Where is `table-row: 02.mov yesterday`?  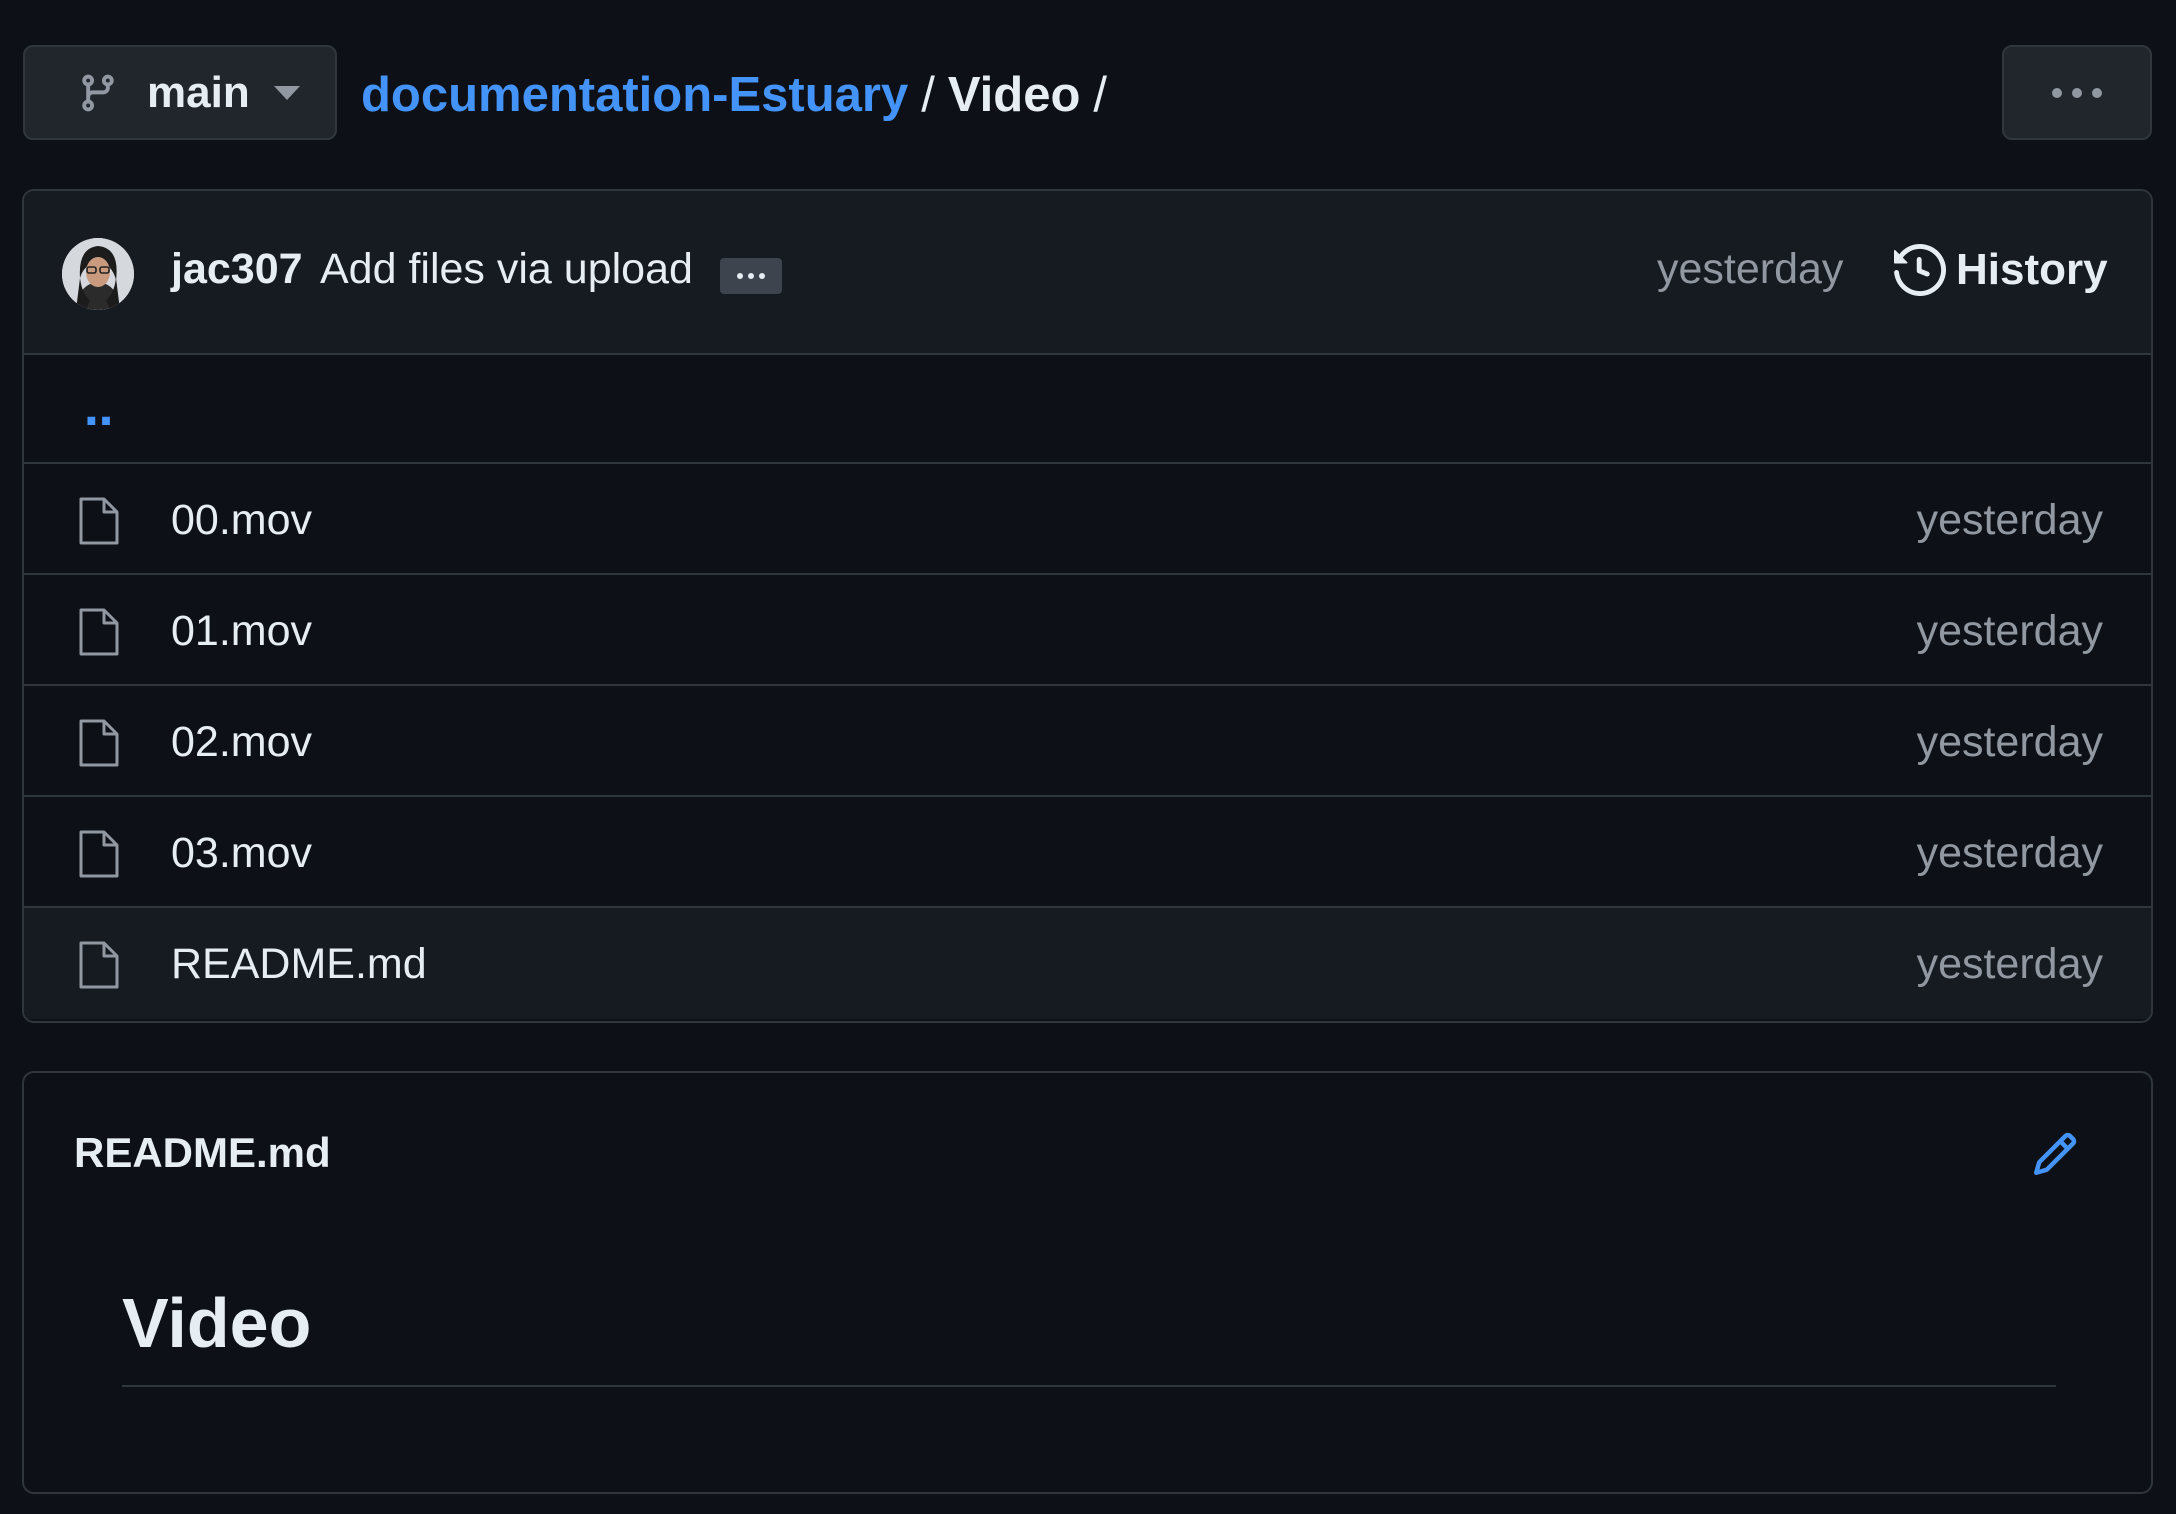 table-row: 02.mov yesterday is located at coordinates (1087, 741).